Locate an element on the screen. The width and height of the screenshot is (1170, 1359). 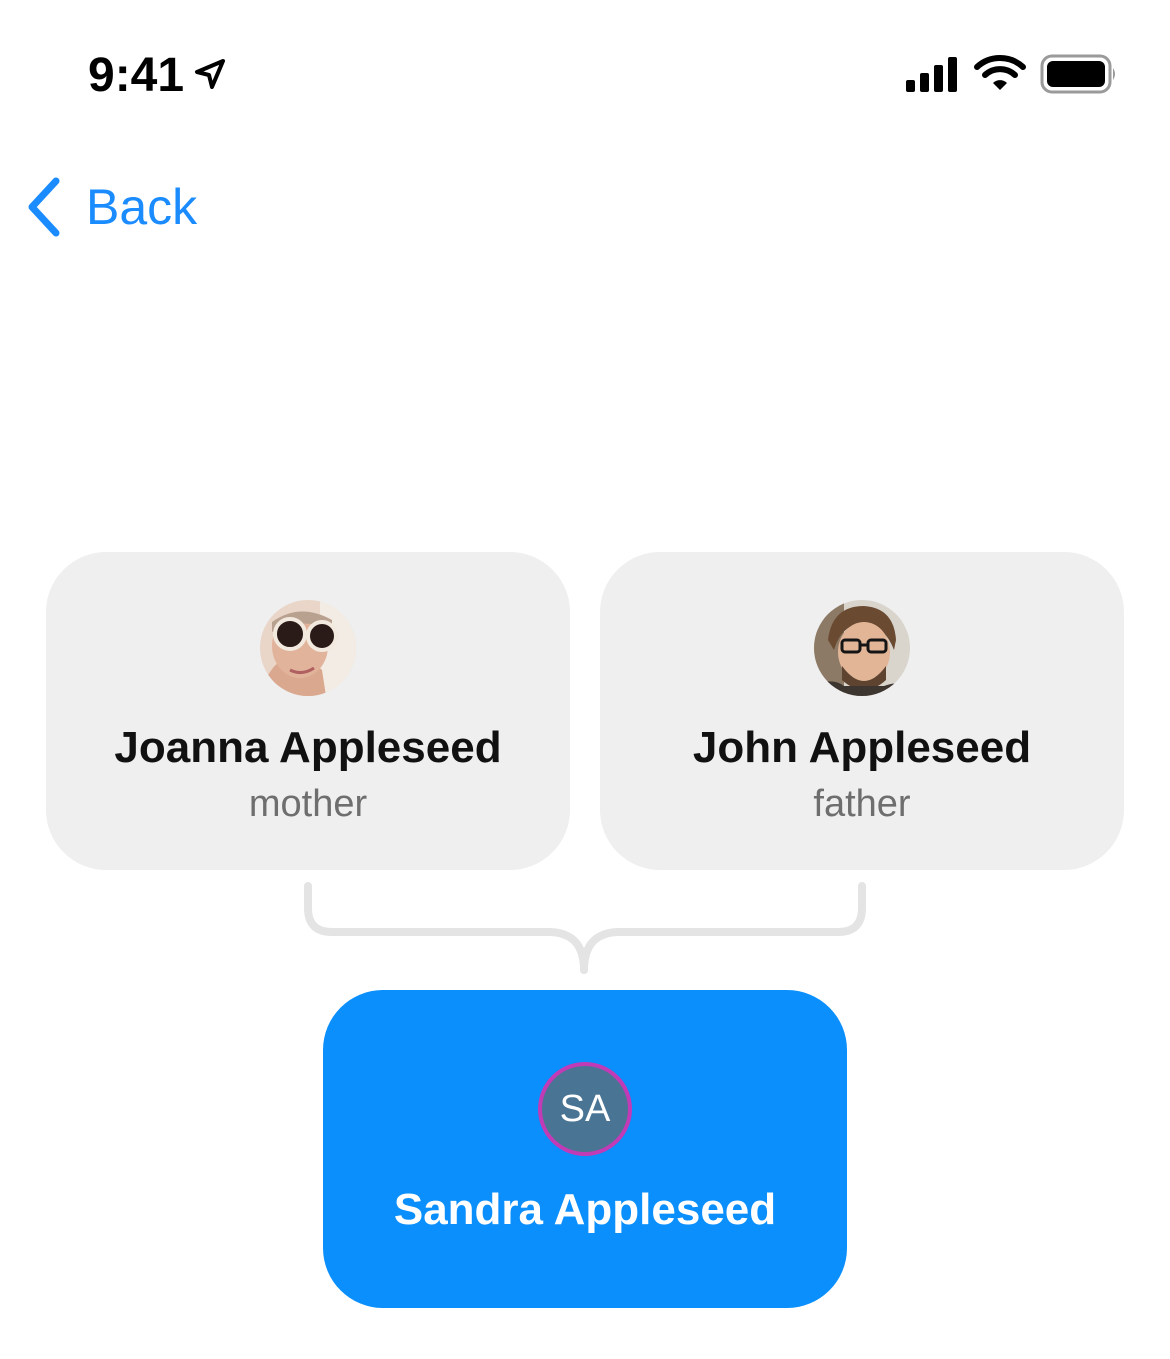
back-button: Back is located at coordinates (110, 207).